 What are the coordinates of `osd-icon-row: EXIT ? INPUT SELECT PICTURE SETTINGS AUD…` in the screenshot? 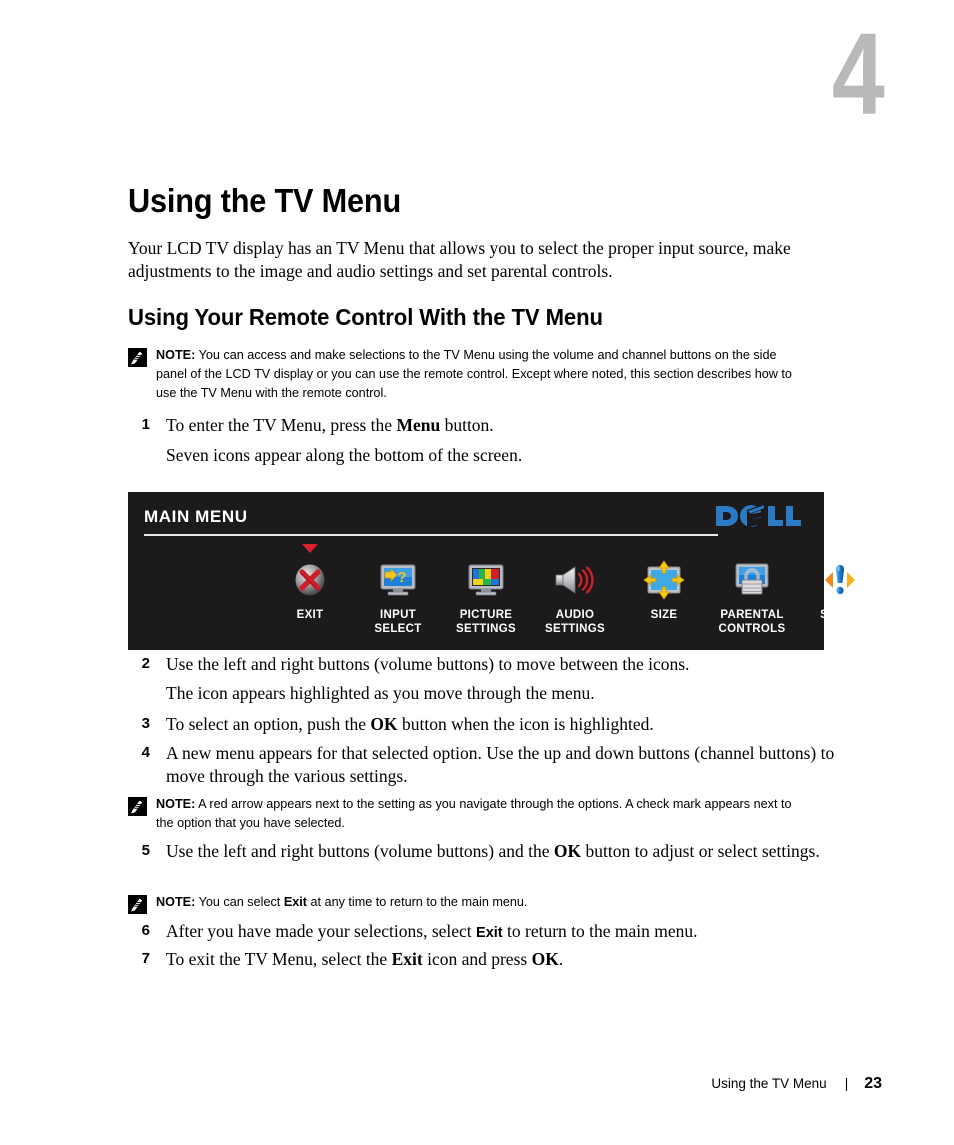 It's located at (494, 594).